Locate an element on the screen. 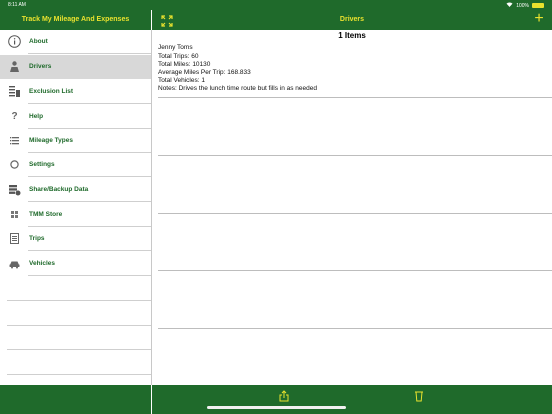 Image resolution: width=552 pixels, height=414 pixels. sidebar-item-label: About is located at coordinates (38, 41).